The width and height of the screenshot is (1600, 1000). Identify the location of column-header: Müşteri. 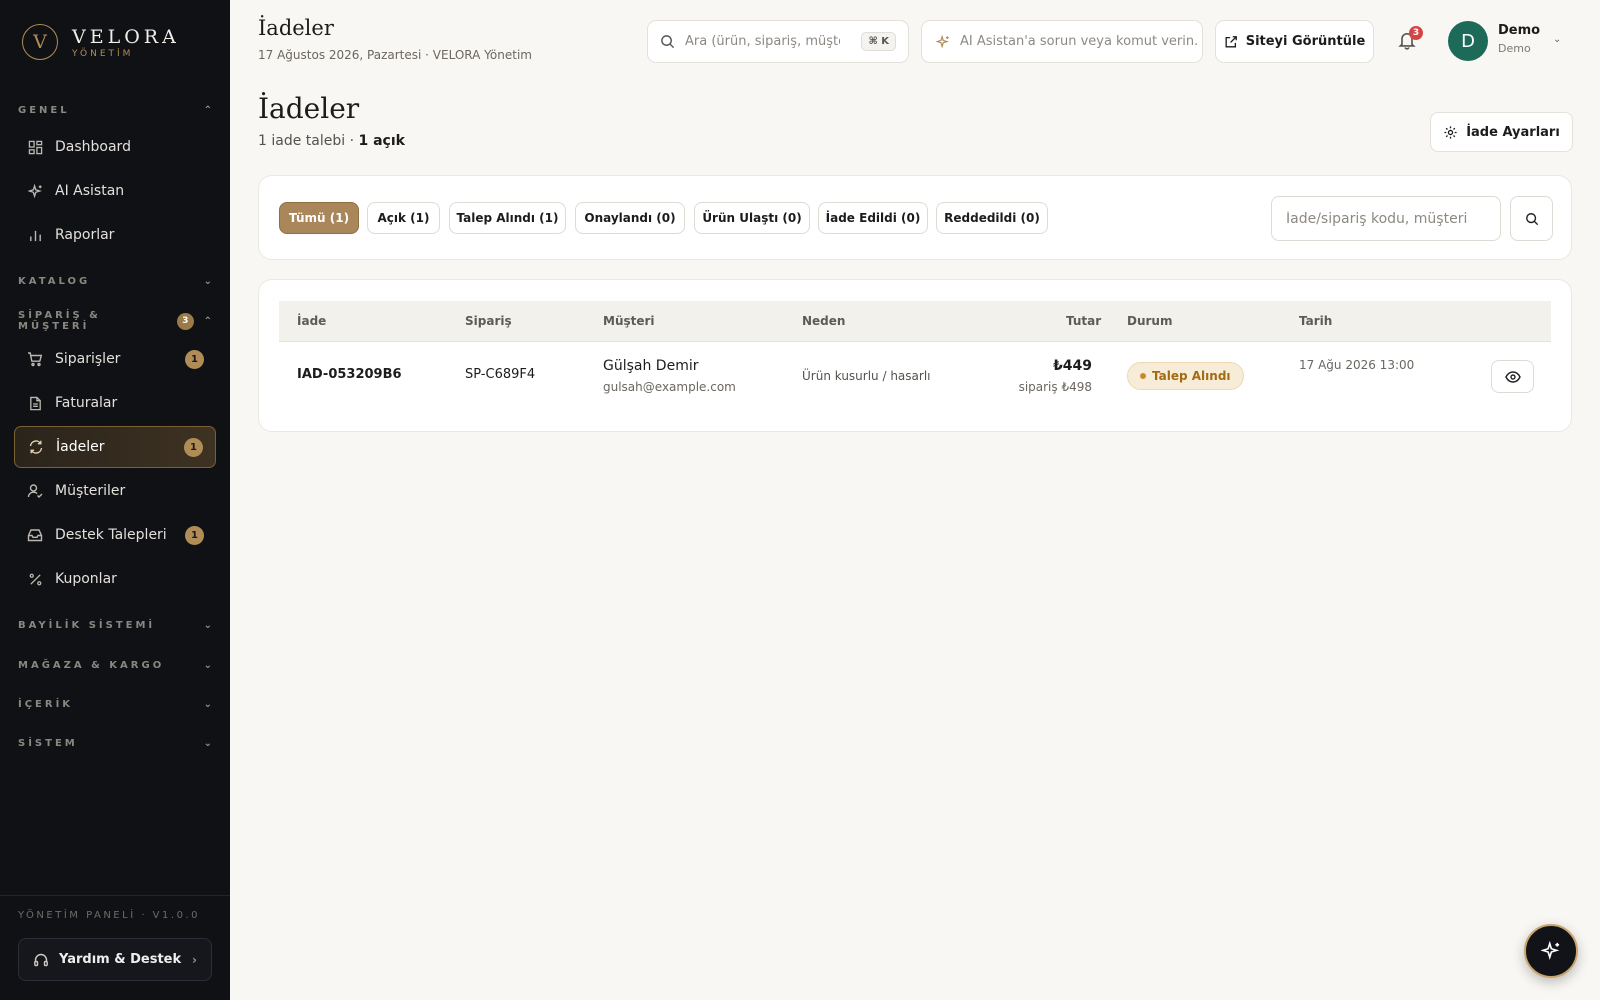
(629, 321).